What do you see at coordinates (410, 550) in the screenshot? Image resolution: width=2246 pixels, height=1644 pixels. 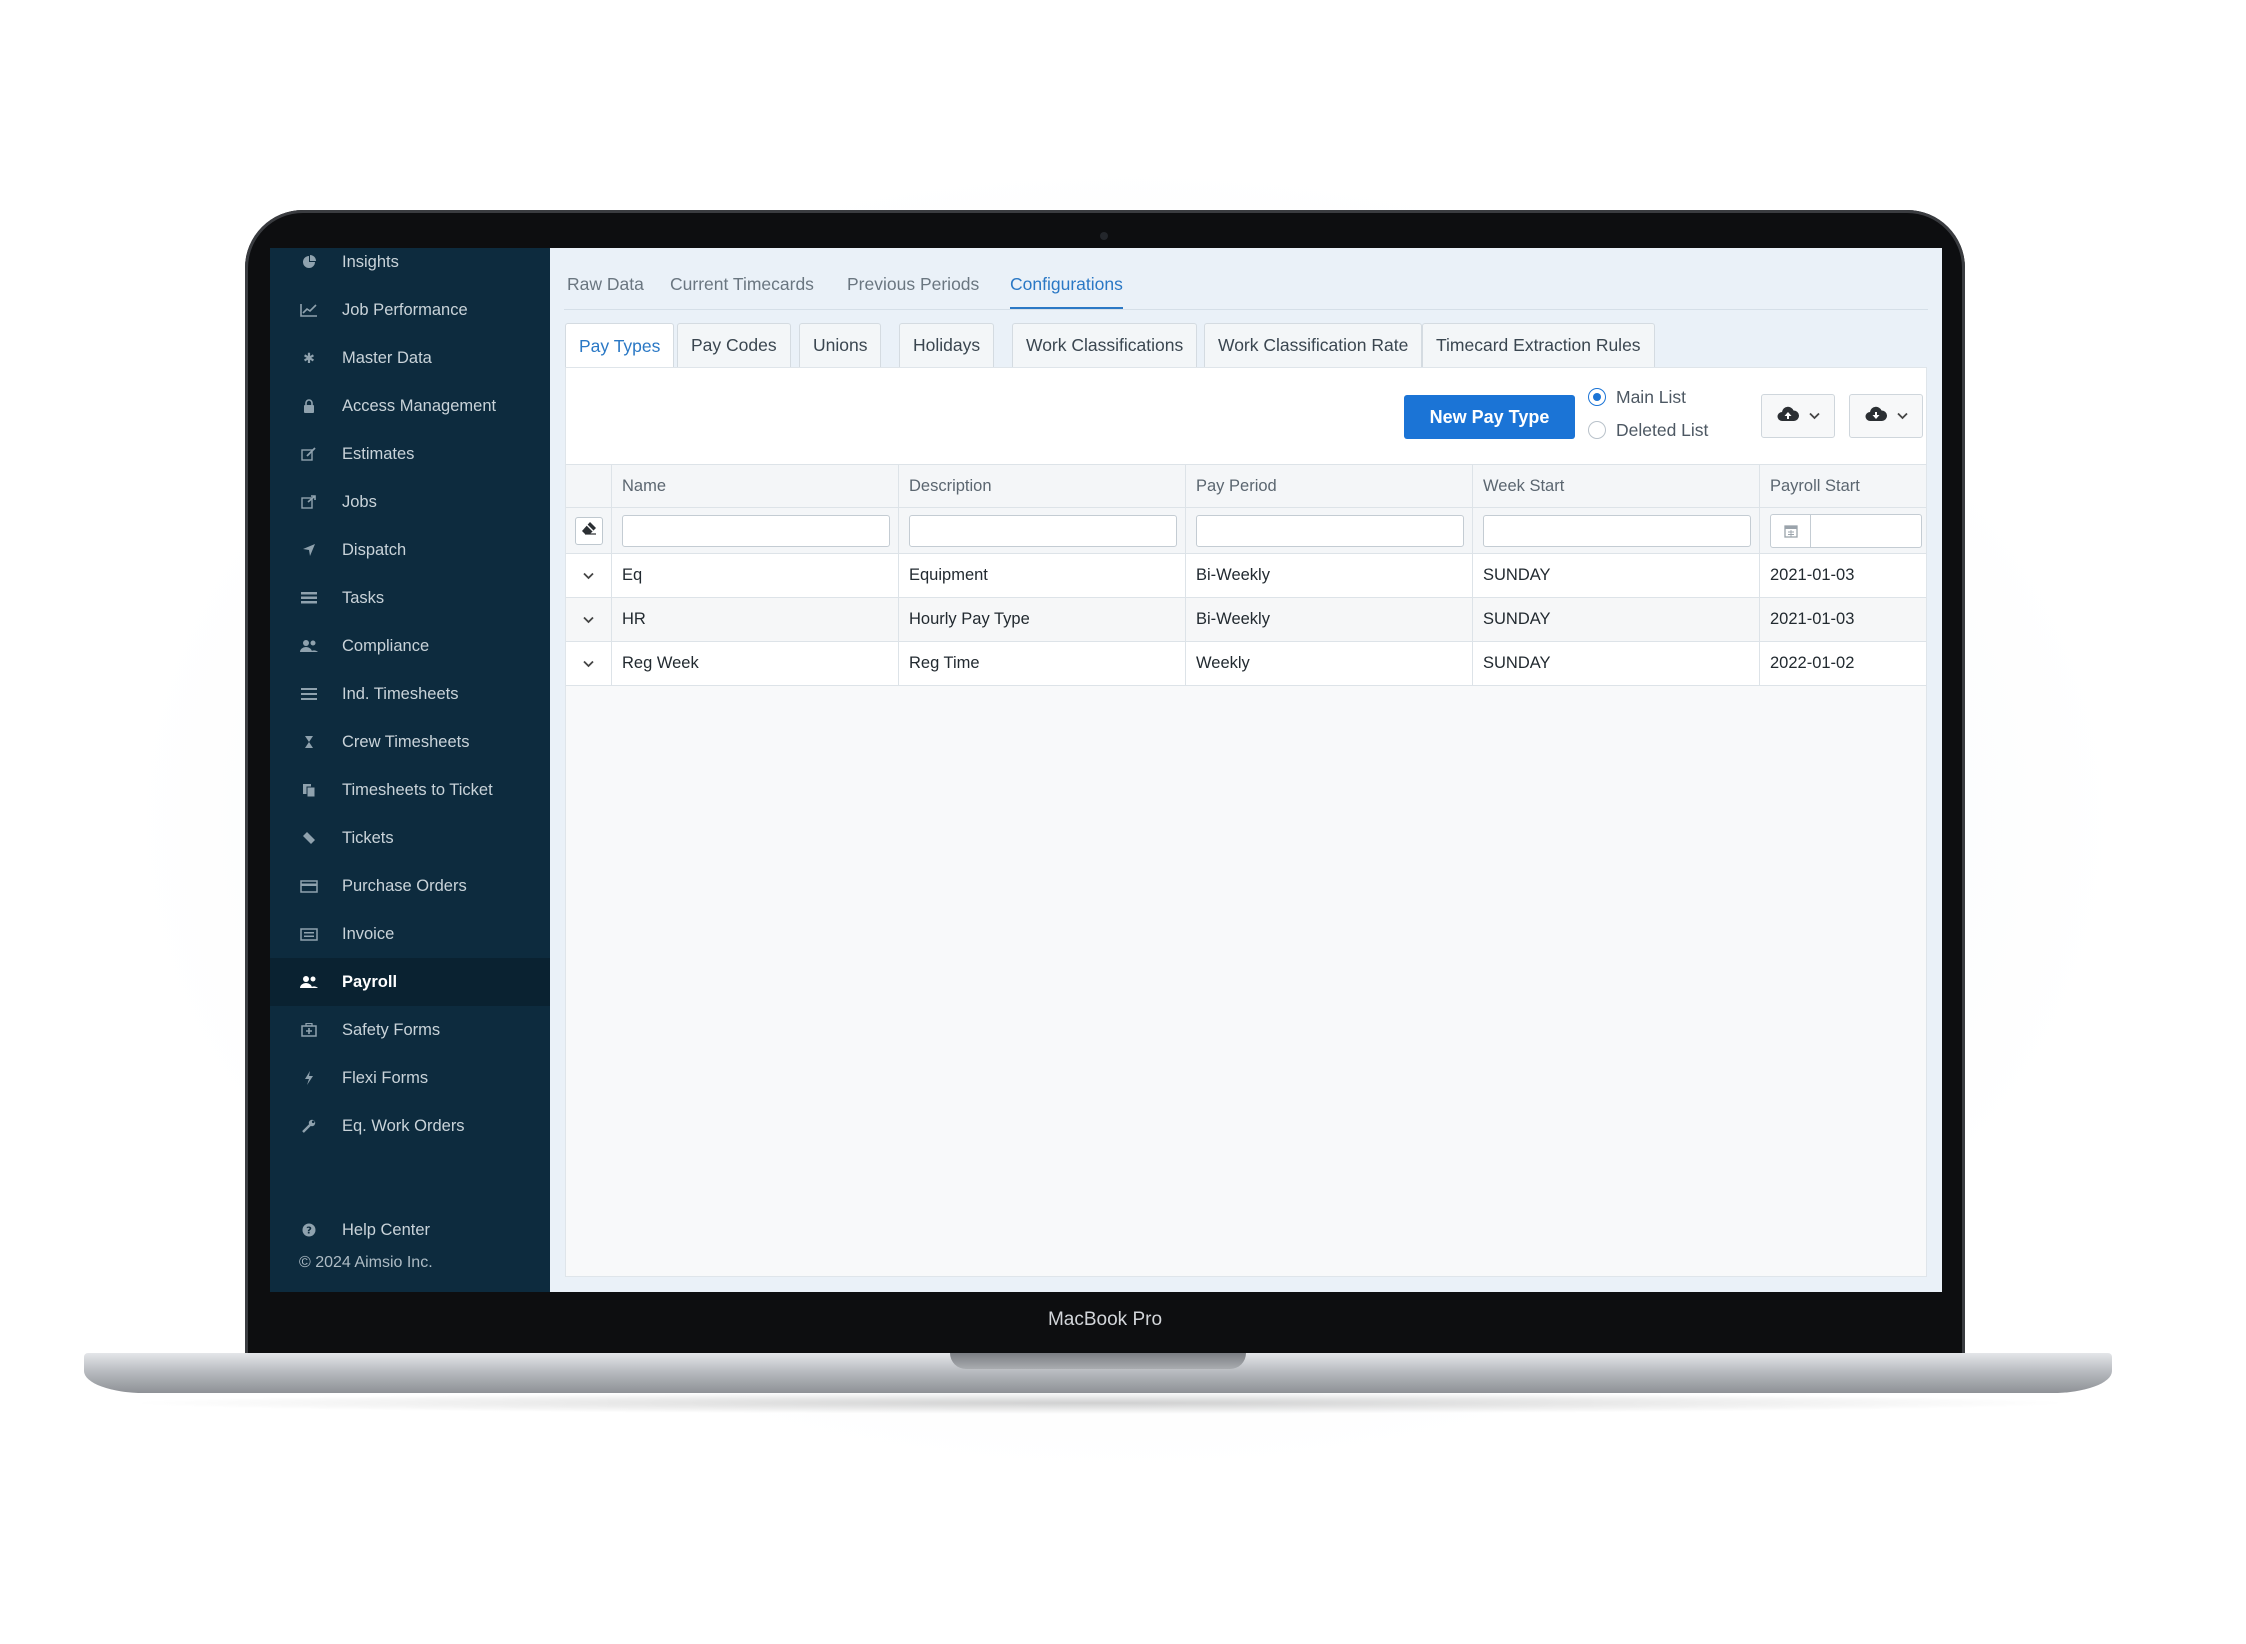 I see `sidebar-item-dispatch: Dispatch` at bounding box center [410, 550].